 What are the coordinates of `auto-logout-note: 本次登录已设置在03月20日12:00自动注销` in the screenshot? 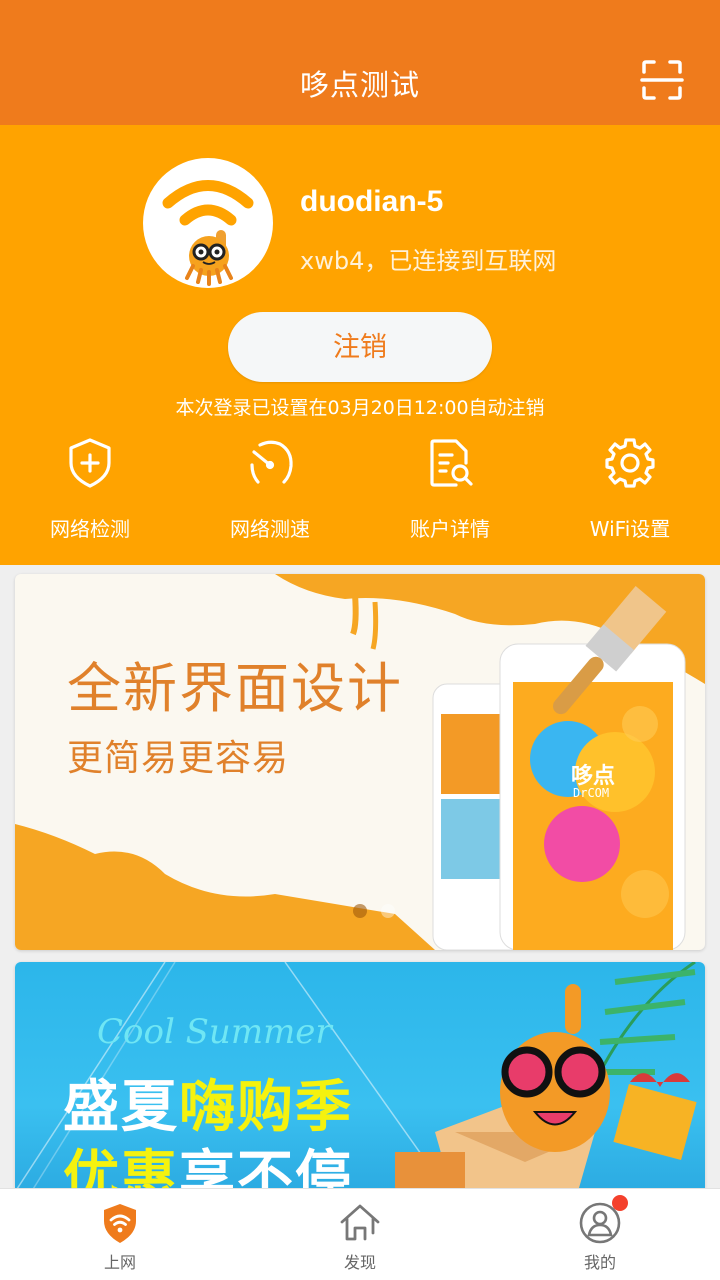 It's located at (360, 408).